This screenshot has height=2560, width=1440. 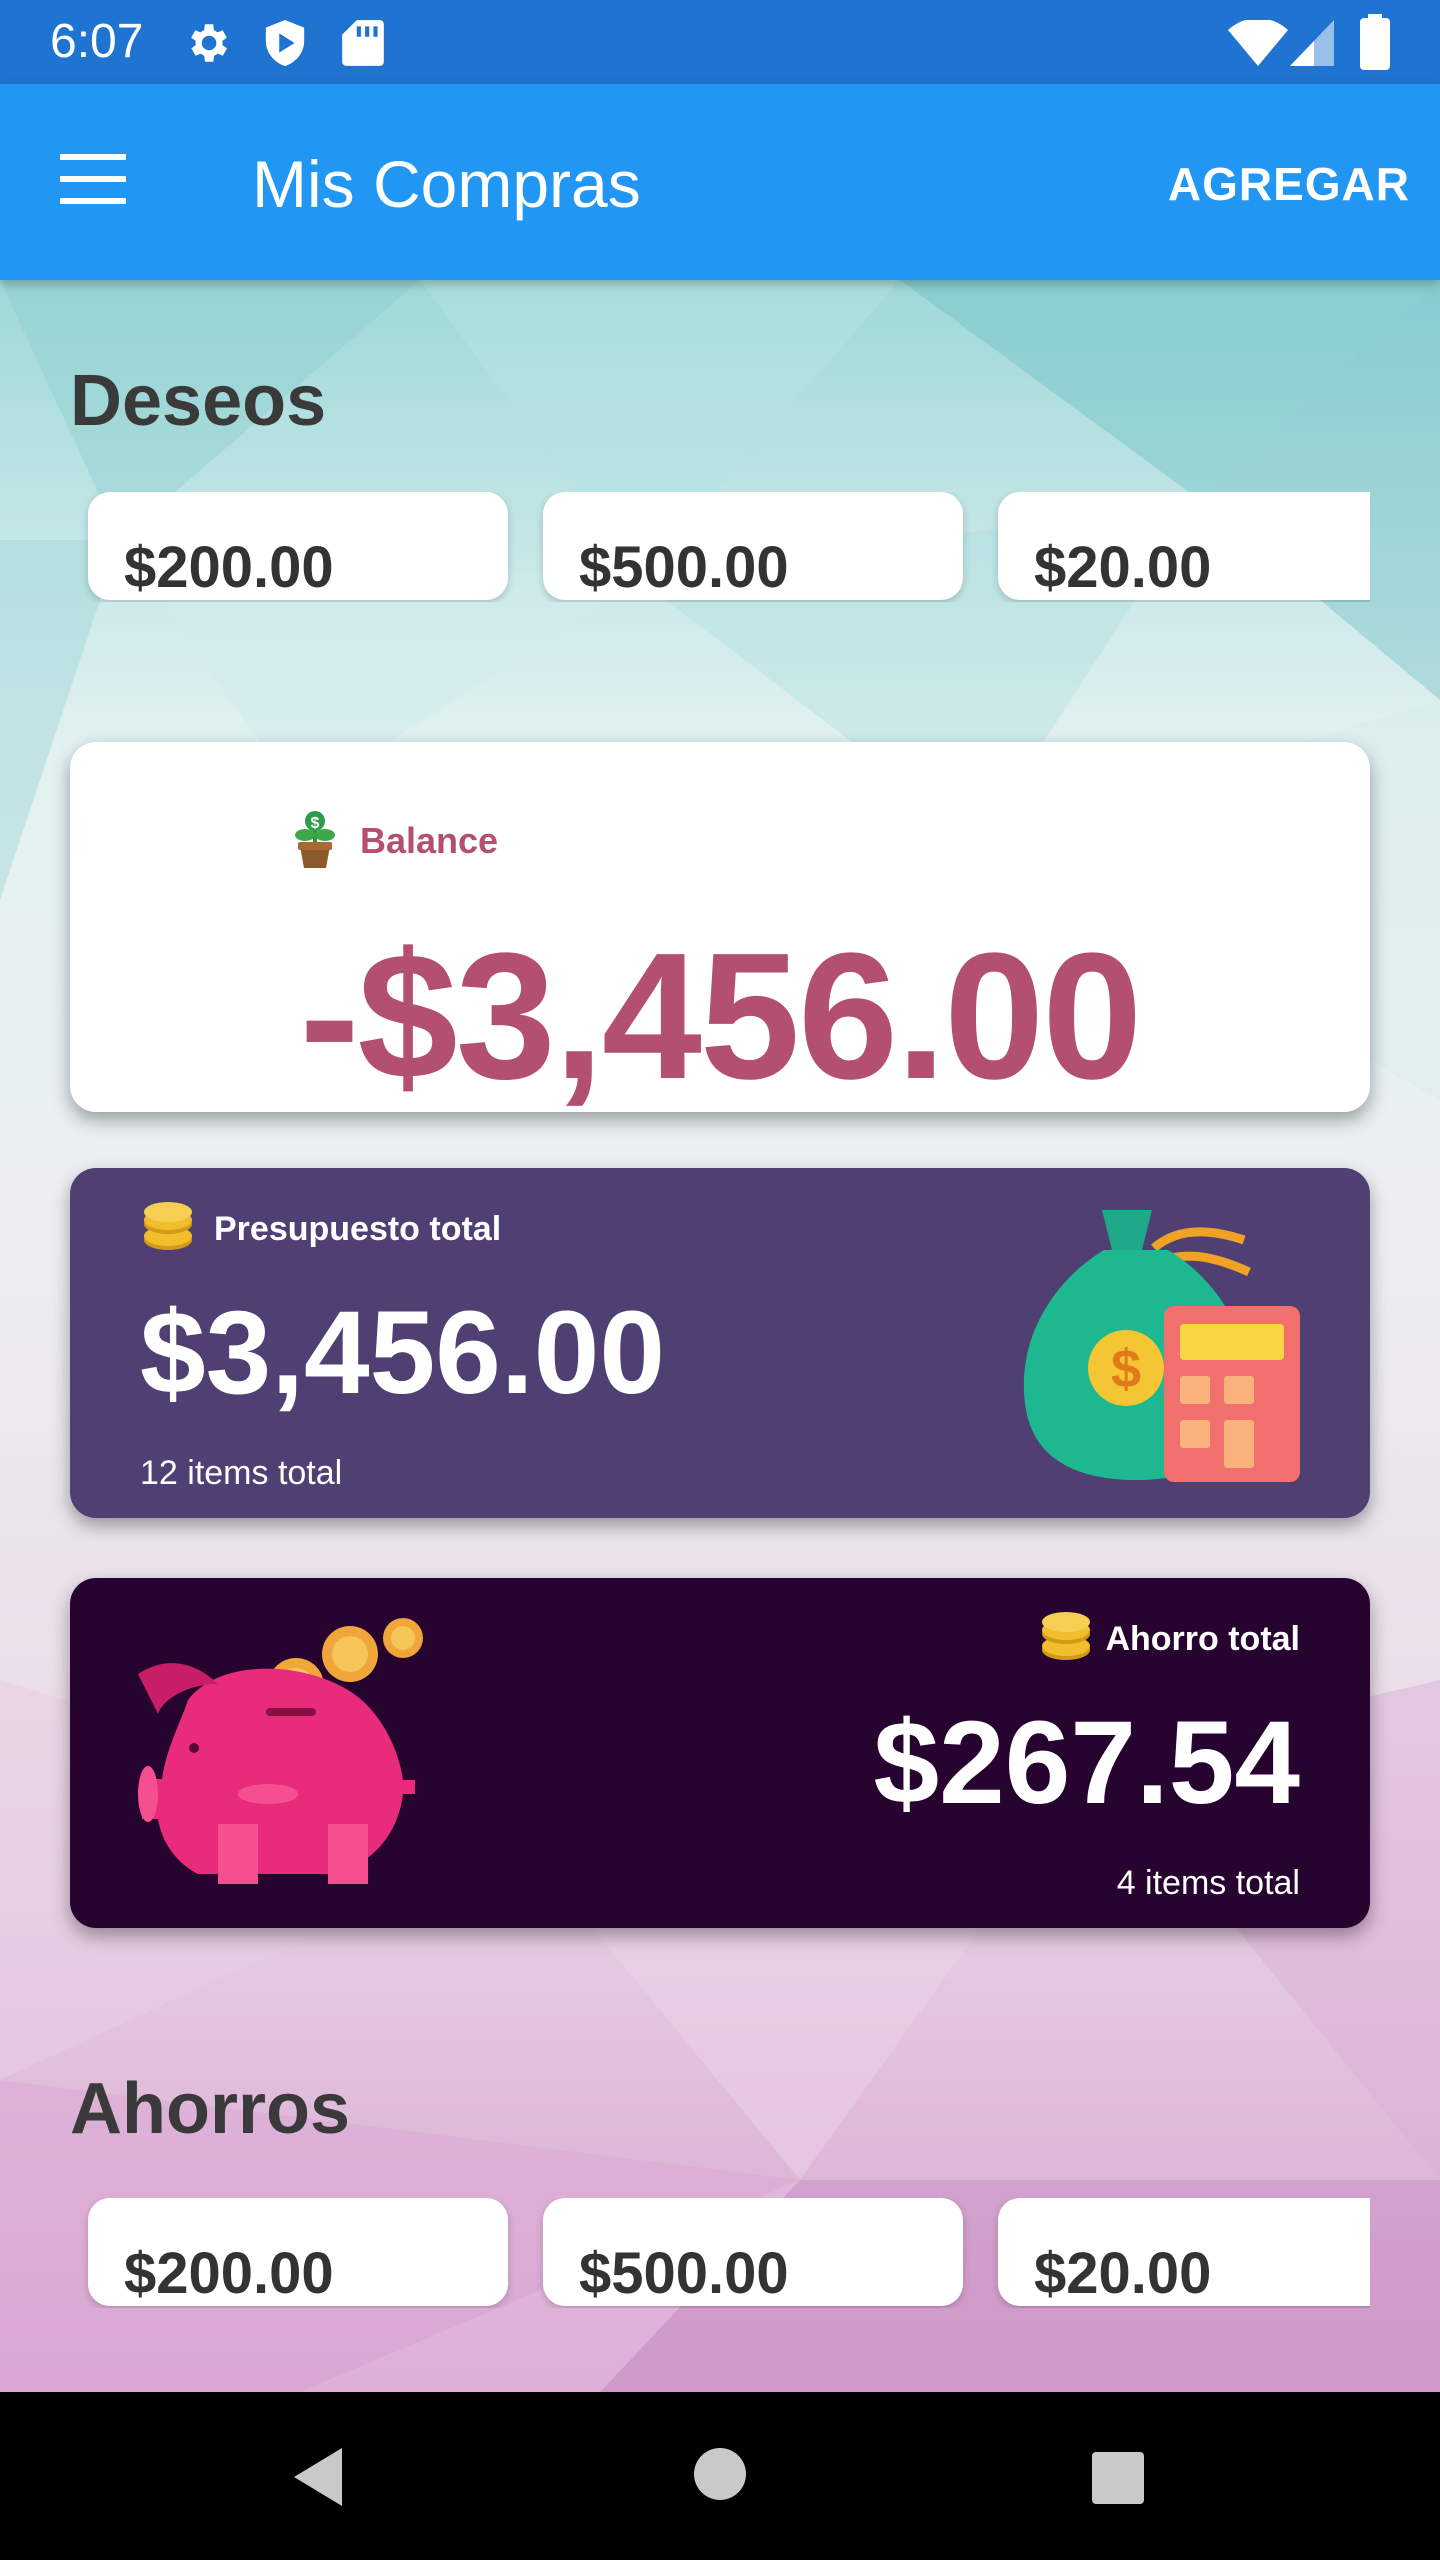 I want to click on wish-item: $500.00, so click(x=753, y=546).